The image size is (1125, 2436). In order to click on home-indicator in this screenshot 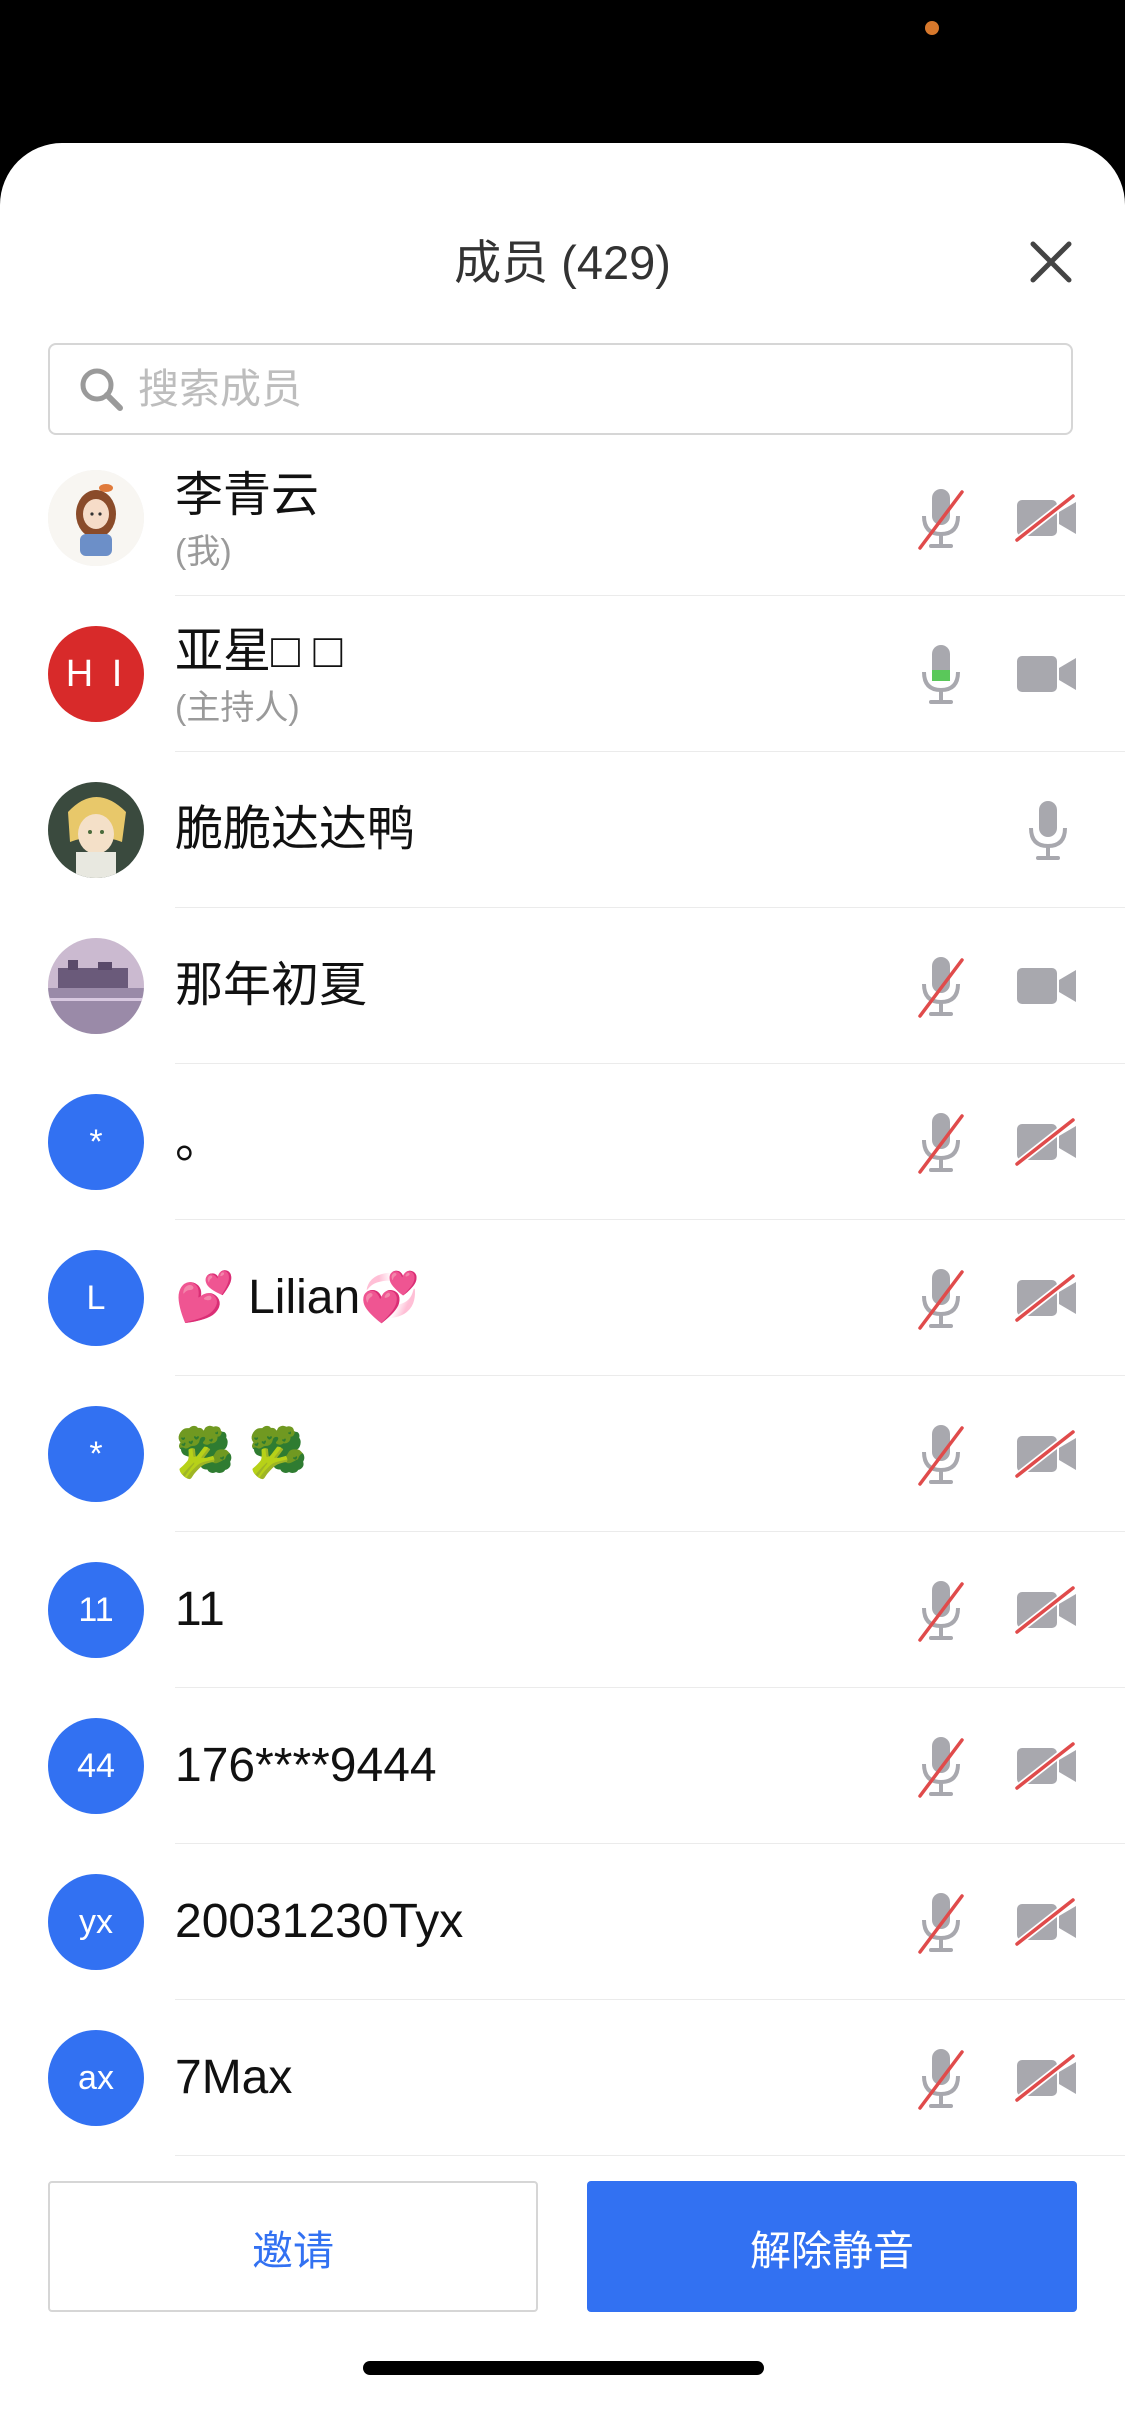, I will do `click(563, 2368)`.